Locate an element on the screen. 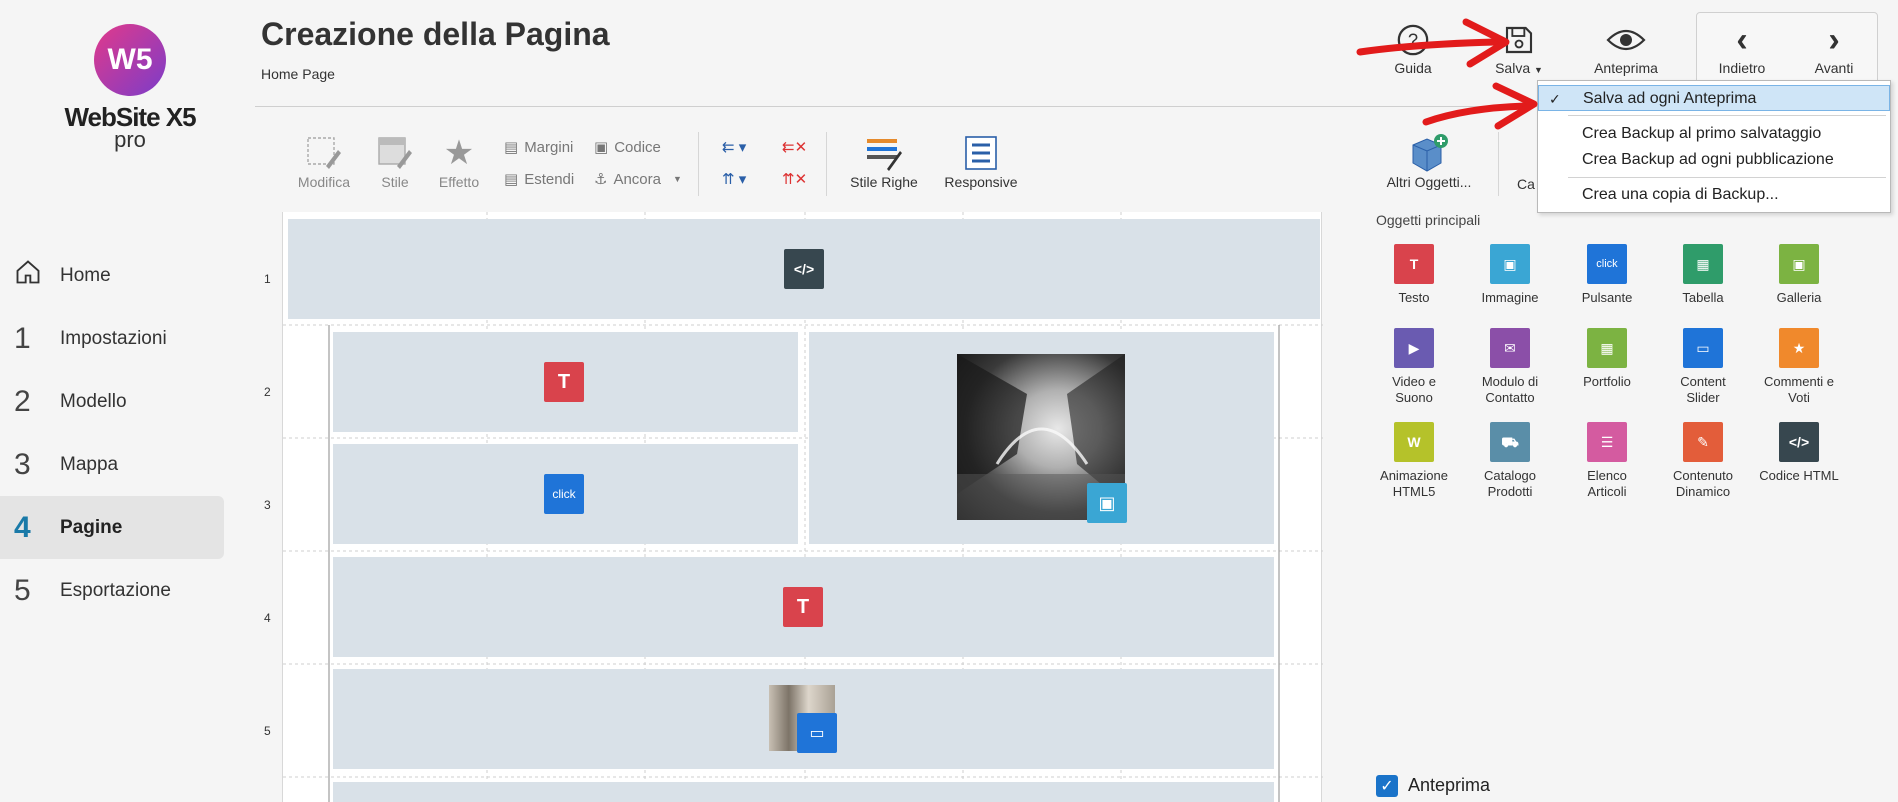 The width and height of the screenshot is (1898, 802). main-objects-title: Oggetti principali is located at coordinates (1428, 220).